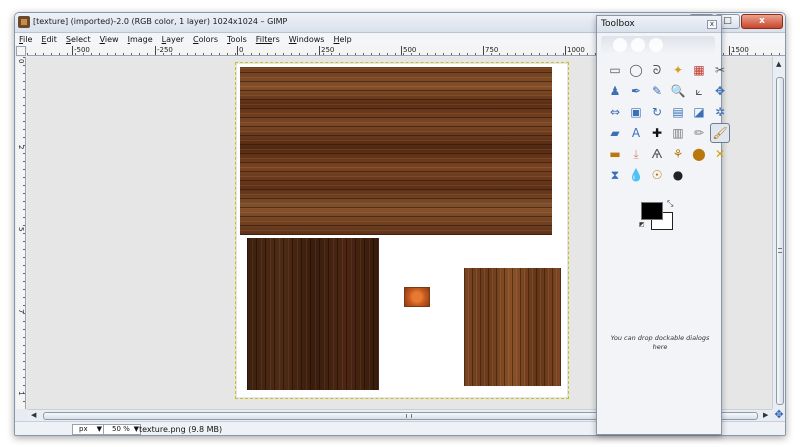  I want to click on tool-perspective-icon: ✲, so click(720, 112).